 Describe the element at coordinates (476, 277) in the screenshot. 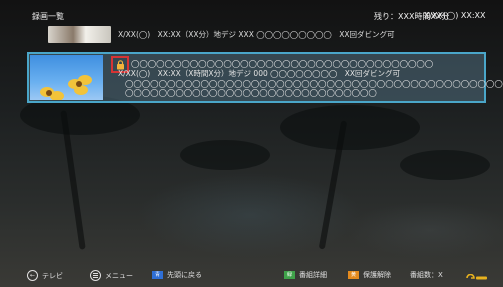

I see `brand-logo-icon` at that location.